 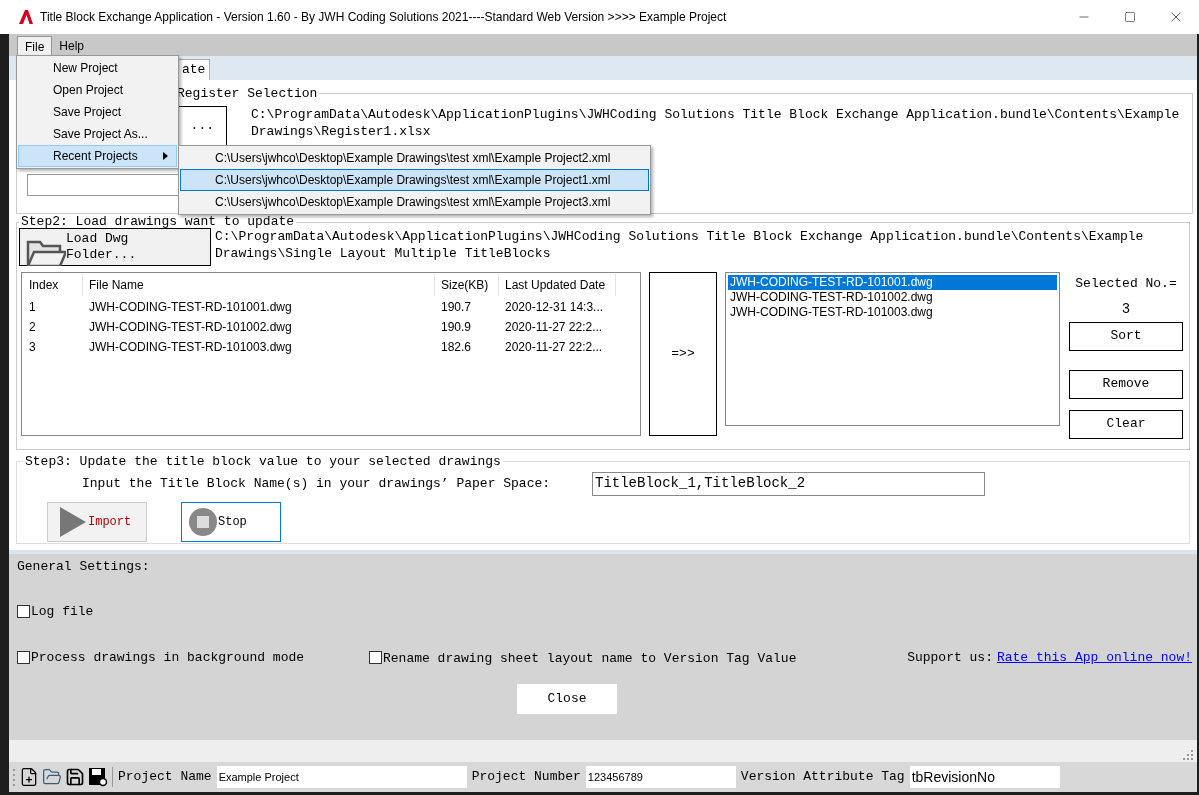 What do you see at coordinates (414, 180) in the screenshot?
I see `menu-item: C:\Users\jwhco\Desktop\Example Drawings\test xml\Example Project1.xml` at bounding box center [414, 180].